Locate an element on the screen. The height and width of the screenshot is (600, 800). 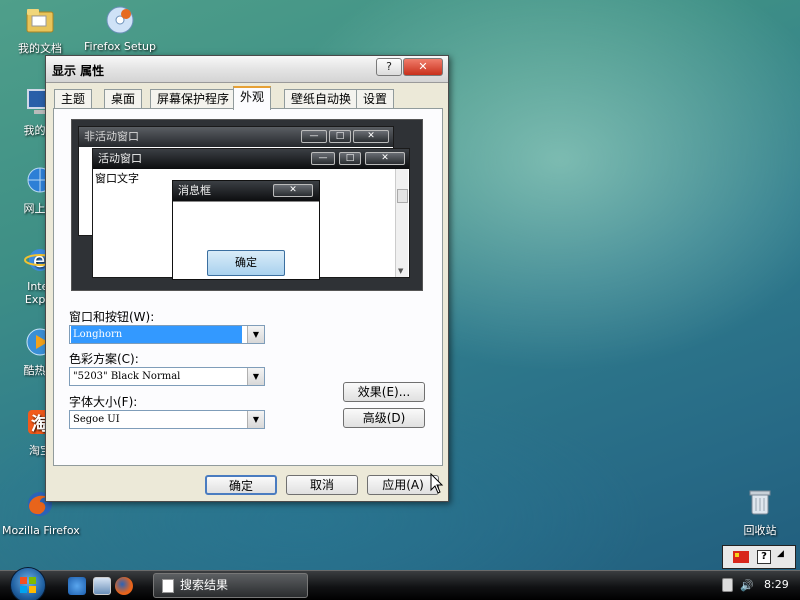
preview-message-titlebar: 消息框 ✕ is located at coordinates (246, 191).